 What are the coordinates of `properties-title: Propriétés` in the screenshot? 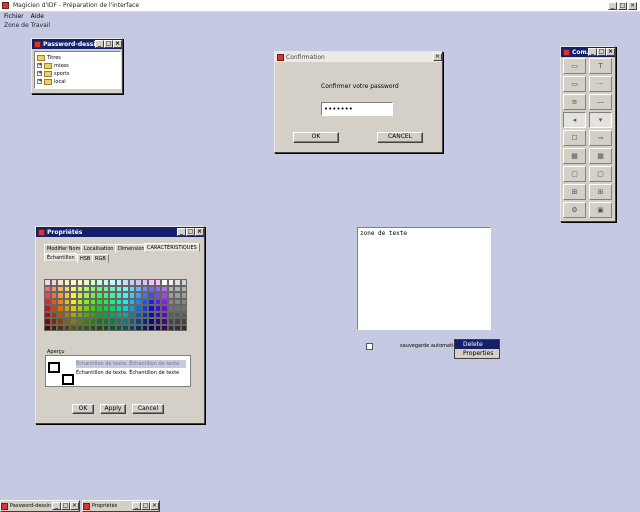 It's located at (65, 232).